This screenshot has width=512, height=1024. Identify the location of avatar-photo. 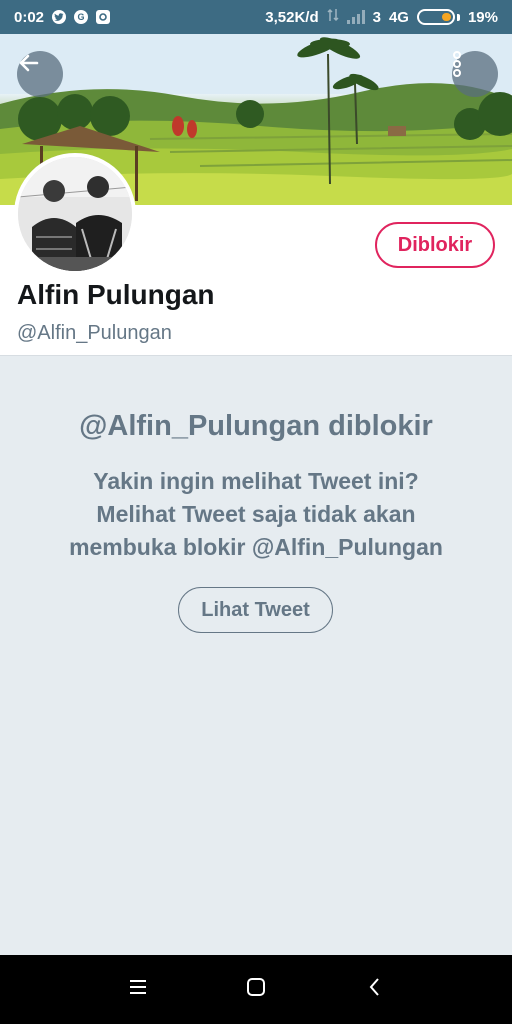
(75, 214).